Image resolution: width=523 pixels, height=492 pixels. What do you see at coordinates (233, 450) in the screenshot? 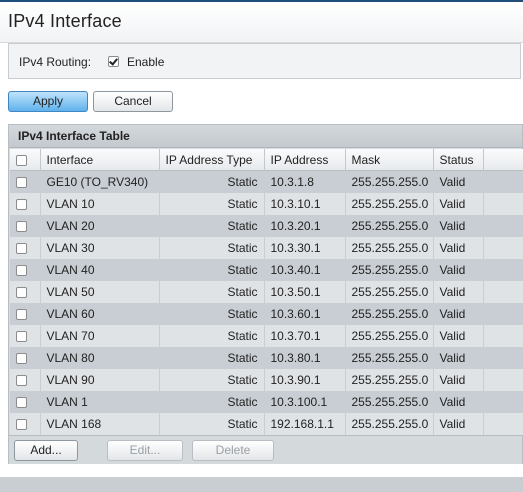
I see `delete-button: Delete` at bounding box center [233, 450].